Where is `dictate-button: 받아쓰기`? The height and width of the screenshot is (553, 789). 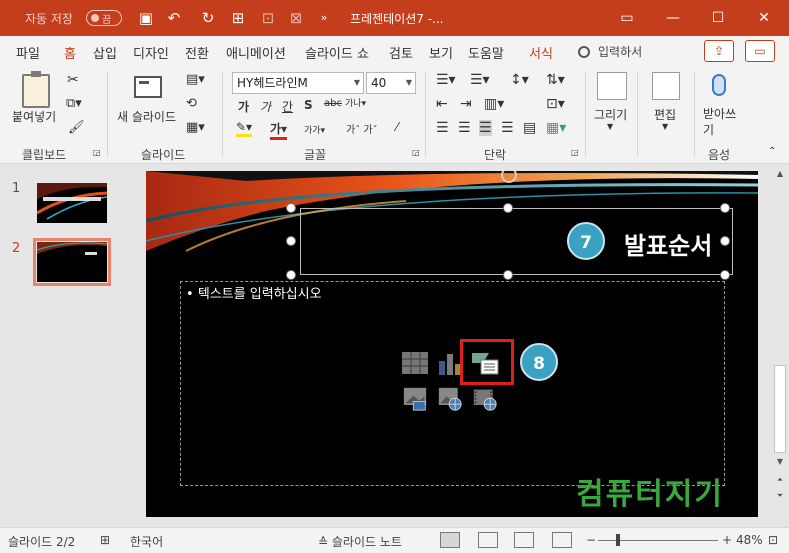
dictate-button: 받아쓰기 is located at coordinates (723, 122).